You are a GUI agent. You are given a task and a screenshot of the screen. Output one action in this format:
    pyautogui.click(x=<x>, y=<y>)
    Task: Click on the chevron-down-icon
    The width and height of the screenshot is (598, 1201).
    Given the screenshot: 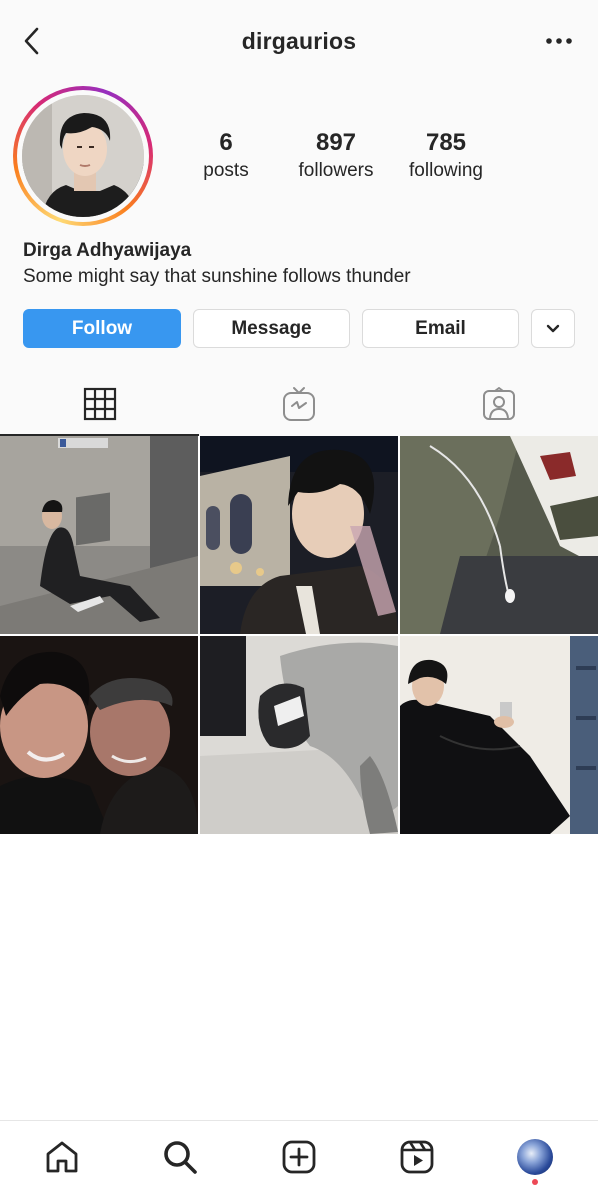 What is the action you would take?
    pyautogui.click(x=553, y=328)
    